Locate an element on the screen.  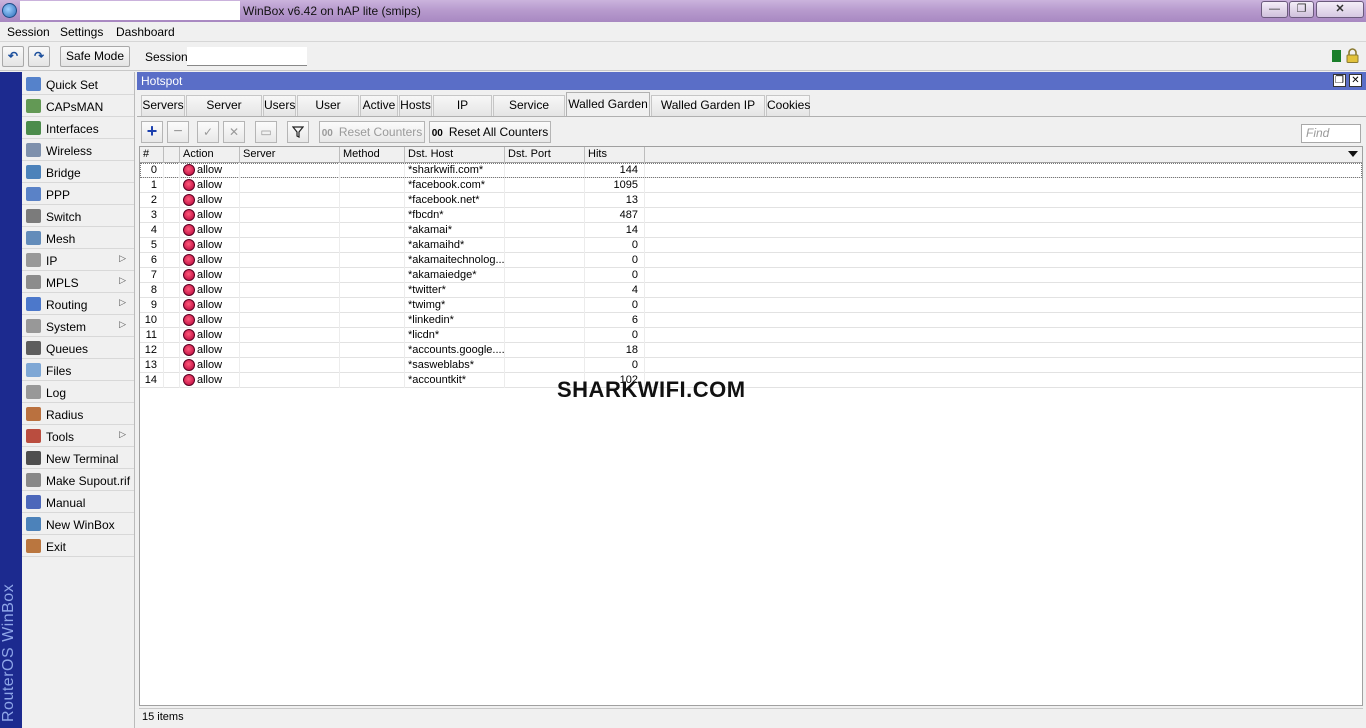
sidebar-item-manual: Manual is located at coordinates (78, 502).